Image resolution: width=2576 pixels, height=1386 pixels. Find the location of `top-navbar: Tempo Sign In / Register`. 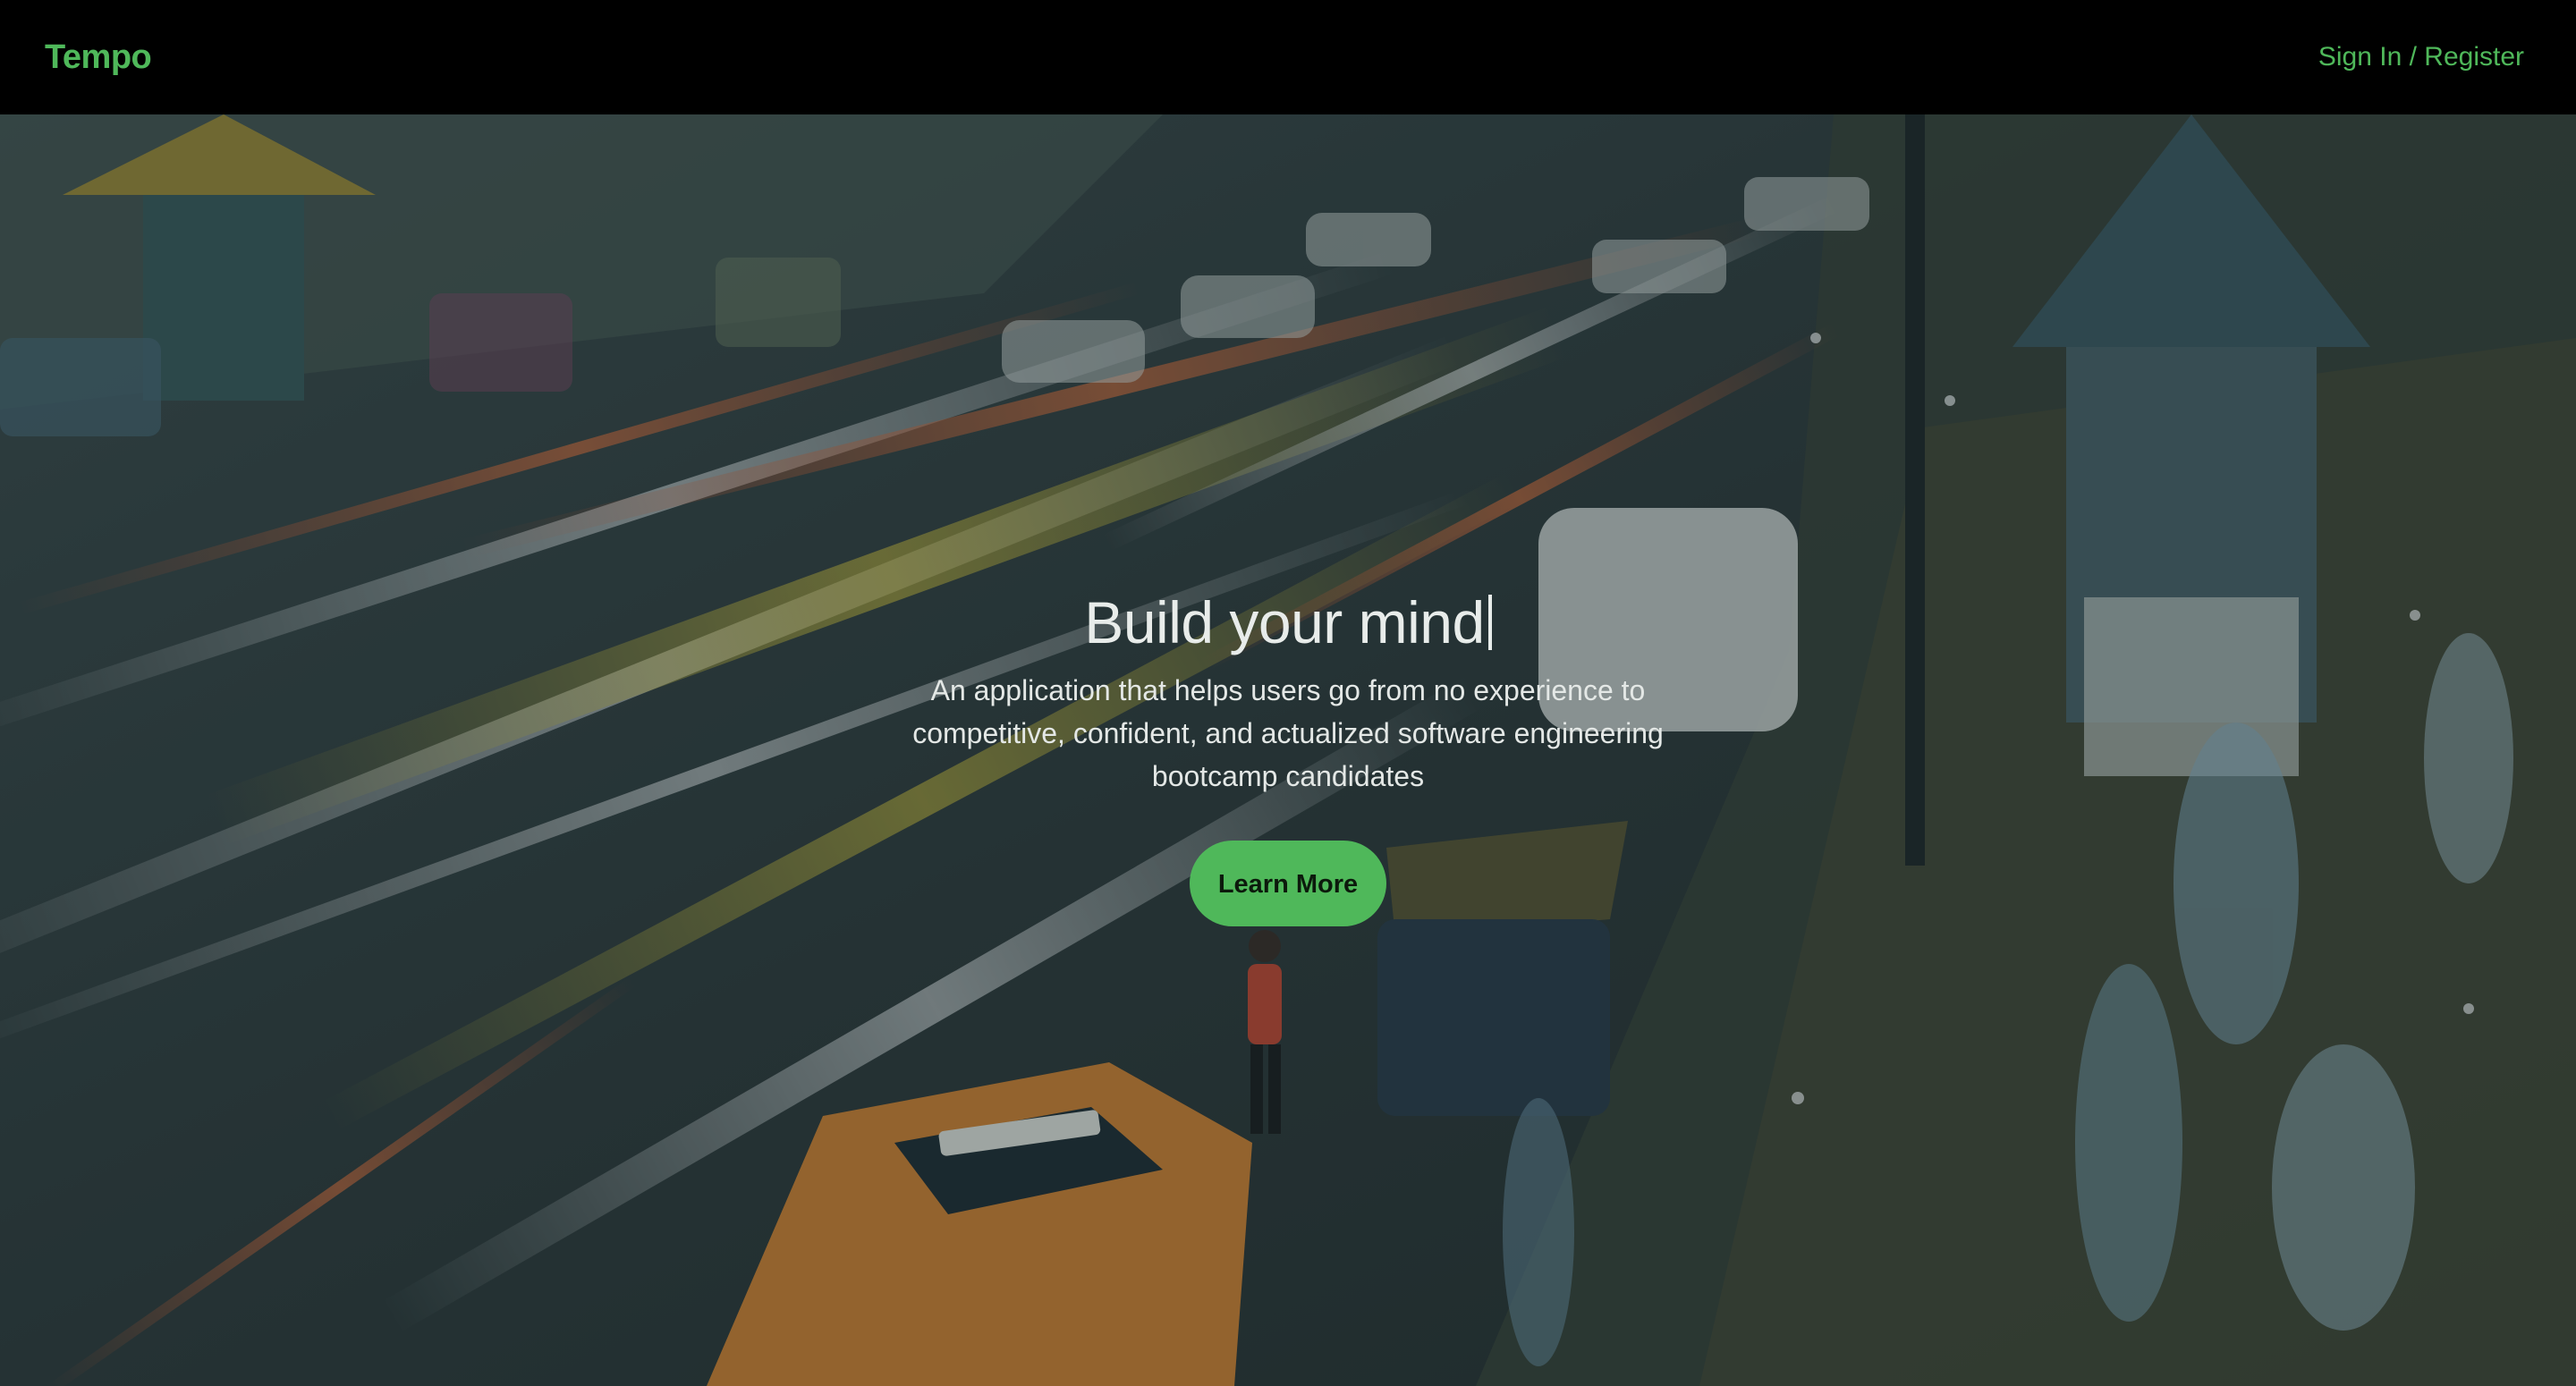

top-navbar: Tempo Sign In / Register is located at coordinates (1288, 57).